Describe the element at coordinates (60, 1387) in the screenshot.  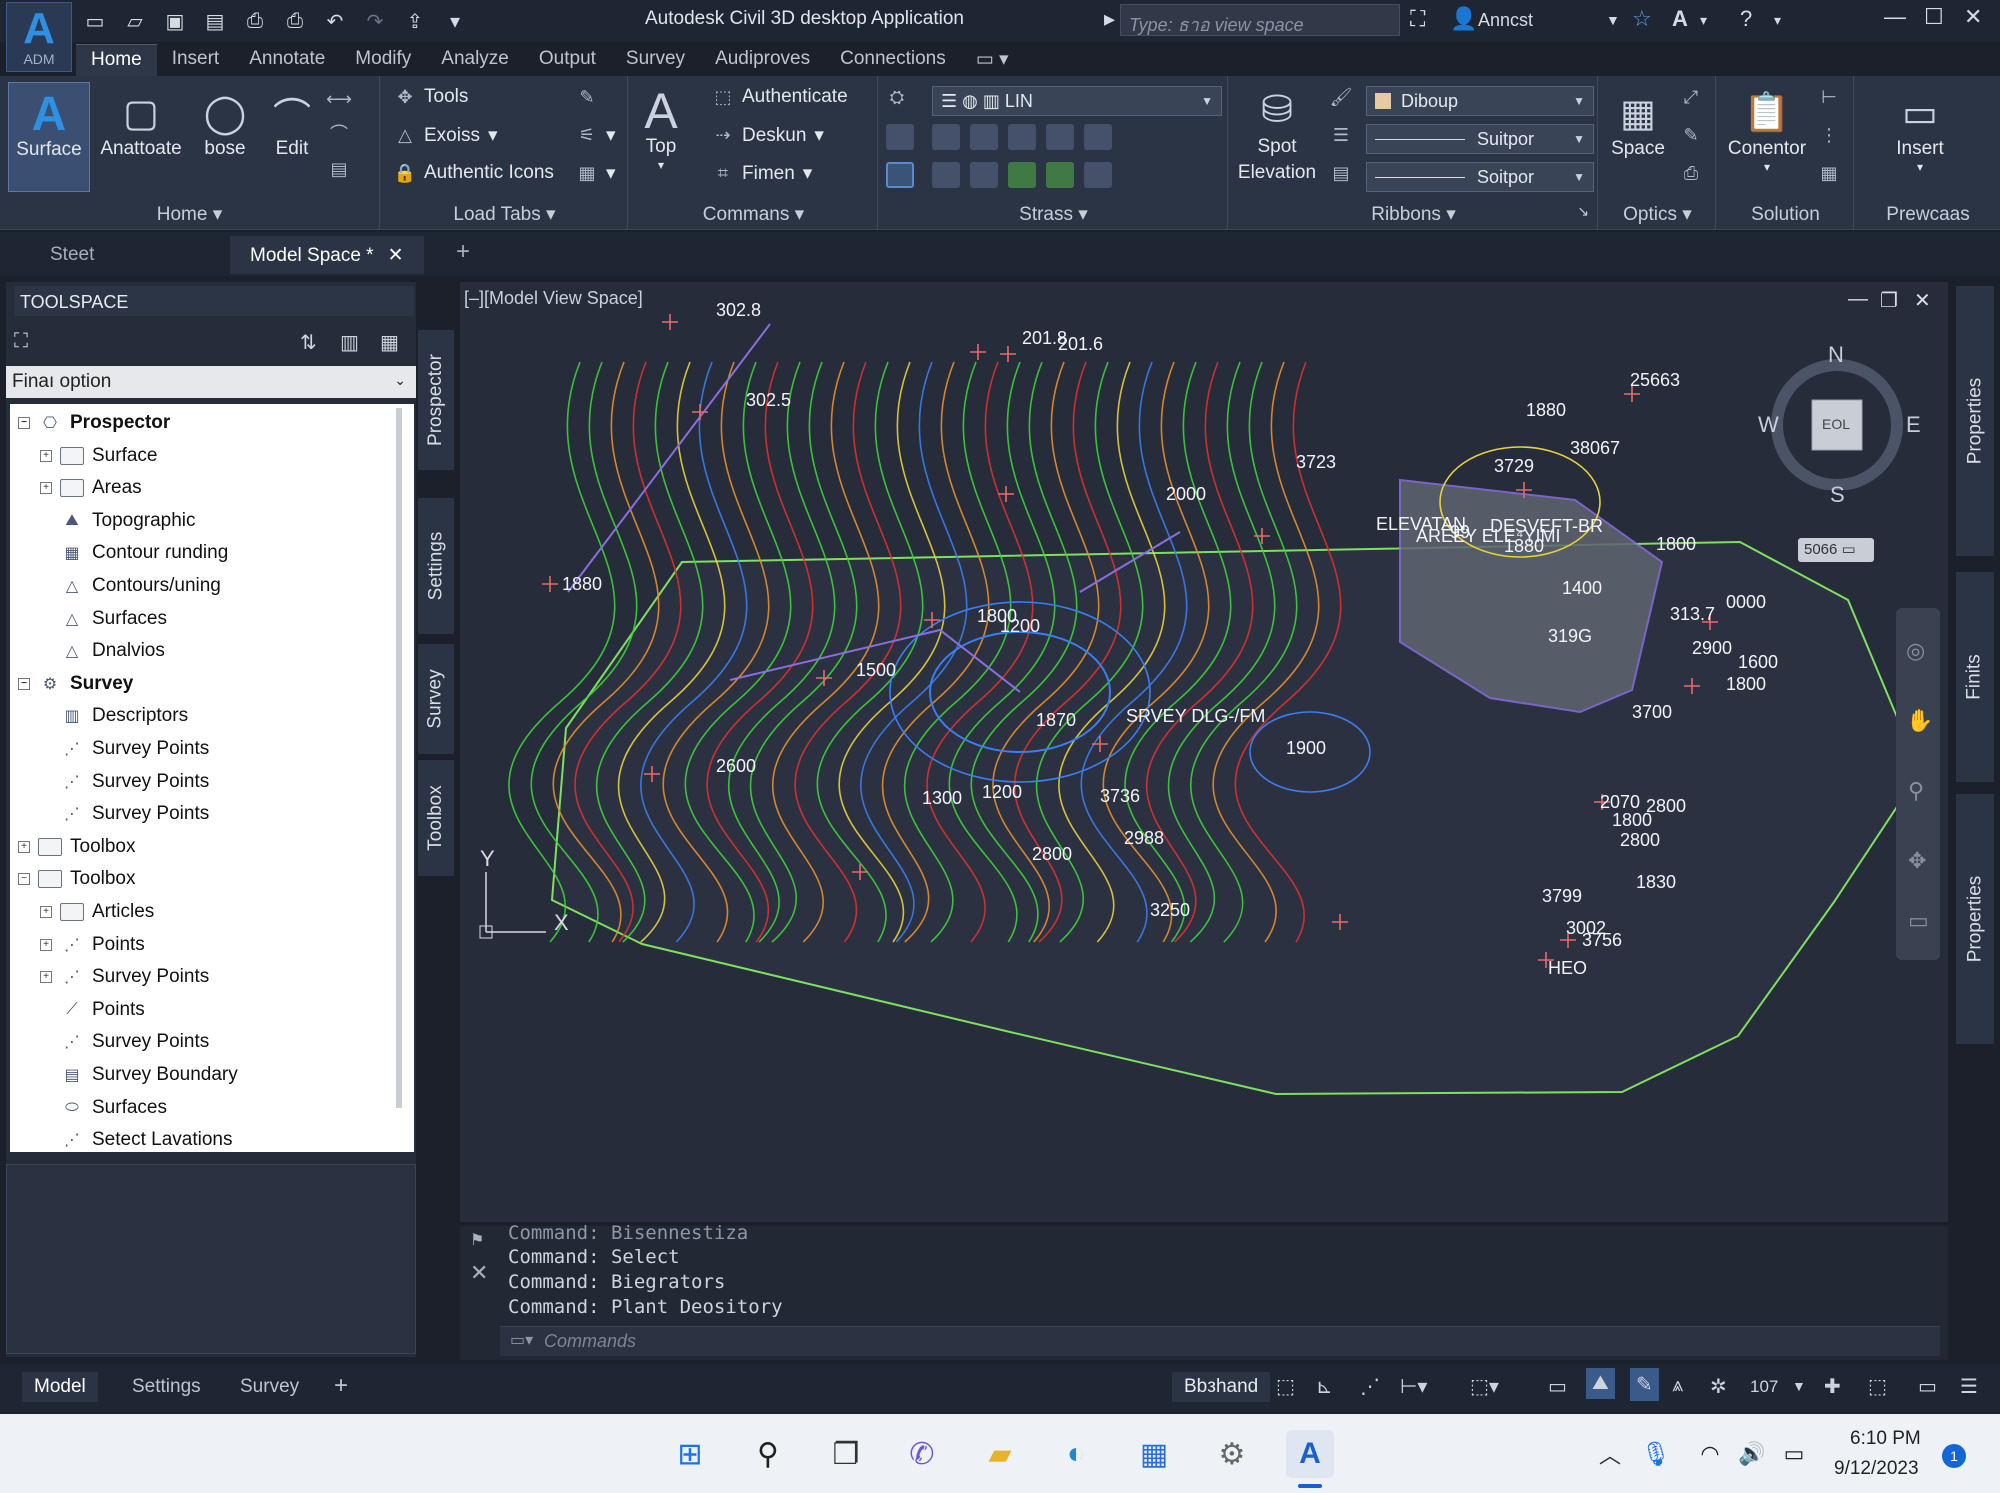
I see `tab-model: Model` at that location.